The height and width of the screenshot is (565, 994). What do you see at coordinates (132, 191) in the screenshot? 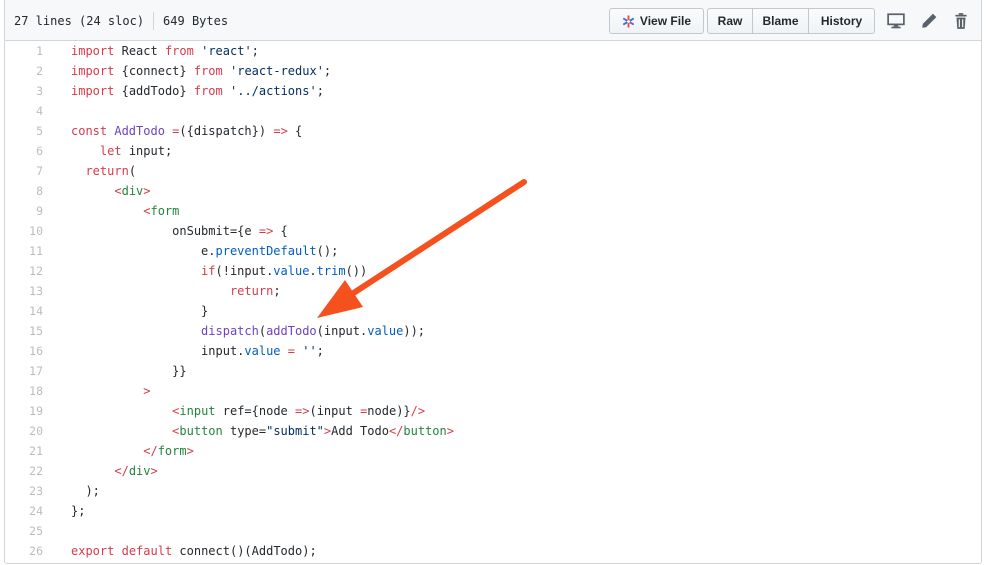
I see `code-token: div` at bounding box center [132, 191].